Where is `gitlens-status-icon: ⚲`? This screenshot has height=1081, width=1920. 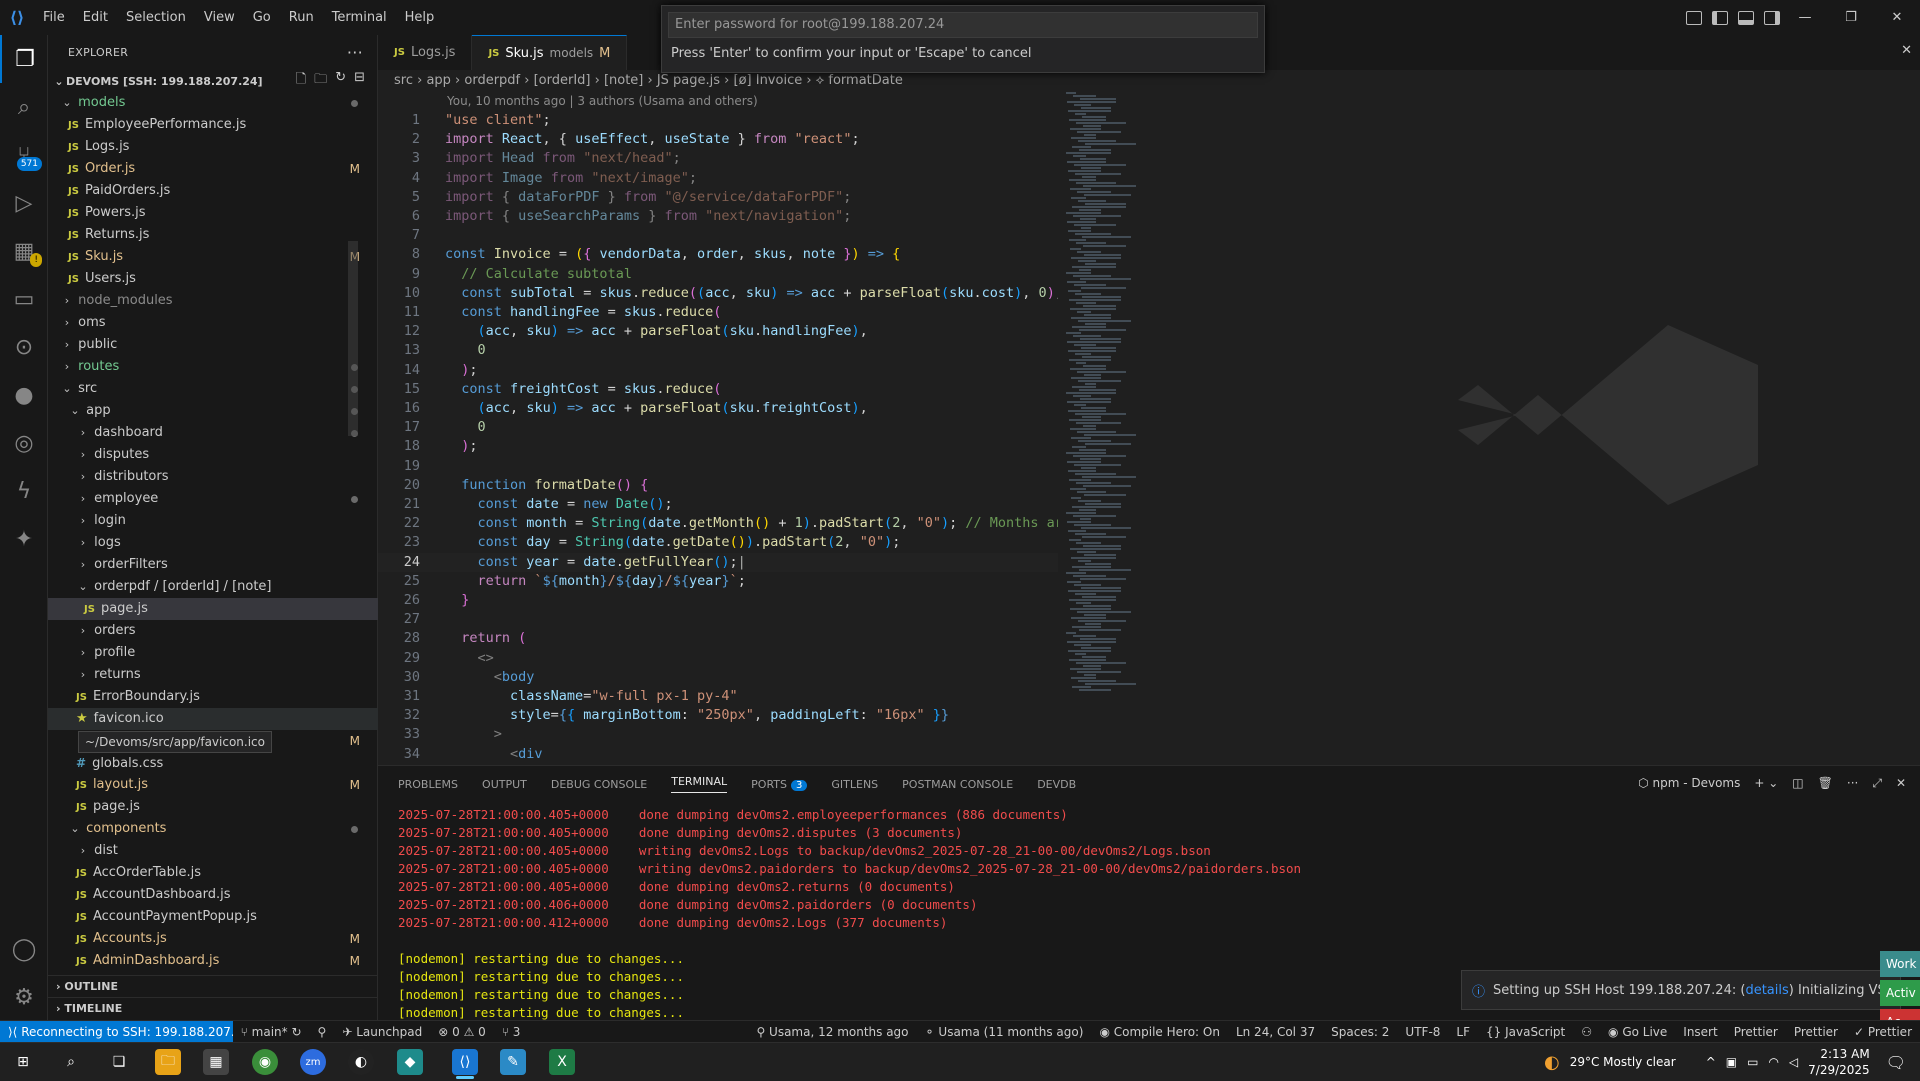 gitlens-status-icon: ⚲ is located at coordinates (322, 1032).